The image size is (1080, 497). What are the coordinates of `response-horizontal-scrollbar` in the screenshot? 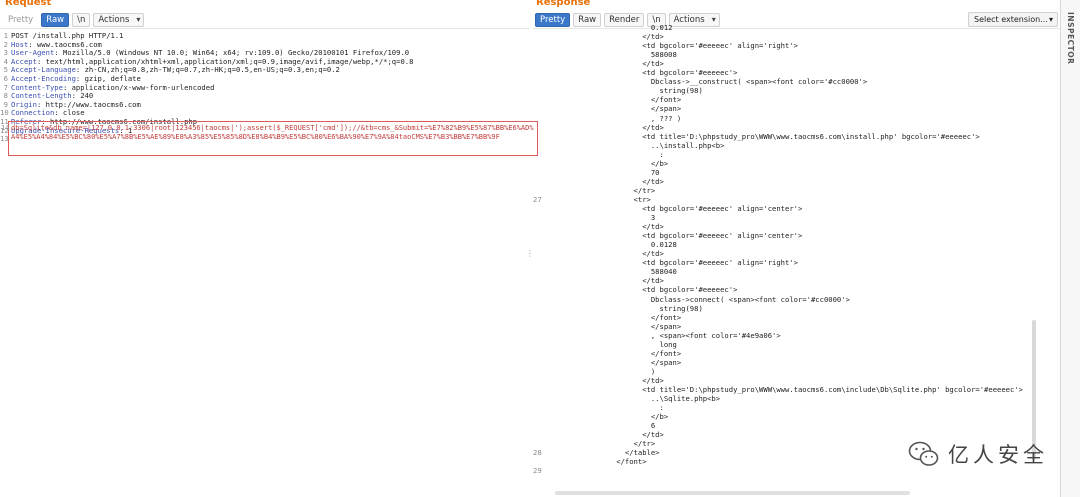 It's located at (732, 493).